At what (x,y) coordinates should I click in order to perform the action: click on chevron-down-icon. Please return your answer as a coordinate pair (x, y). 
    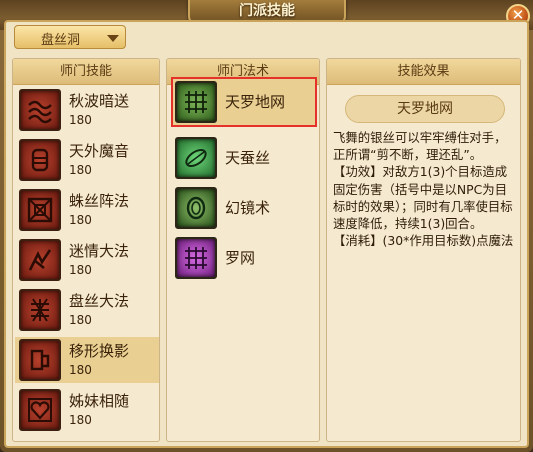
    Looking at the image, I should click on (113, 38).